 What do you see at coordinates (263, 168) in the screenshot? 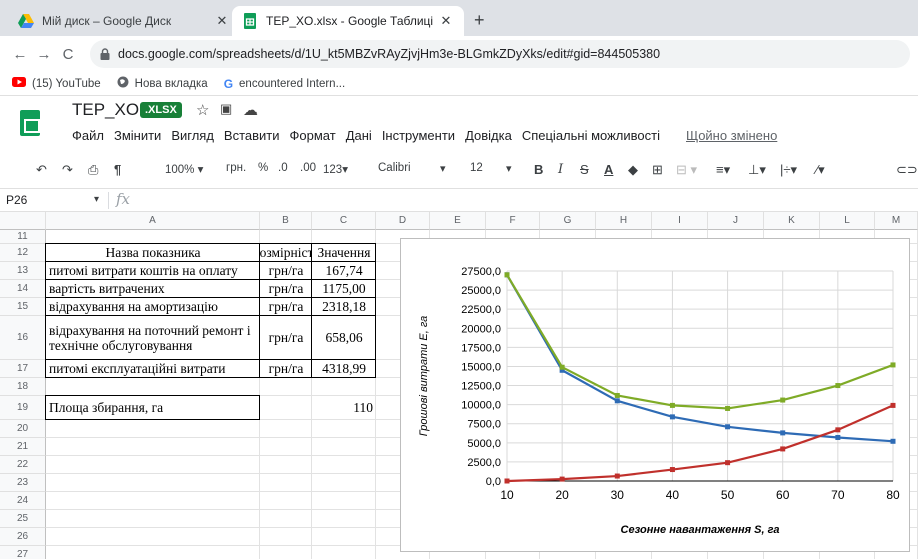
I see `percent-format-button: %` at bounding box center [263, 168].